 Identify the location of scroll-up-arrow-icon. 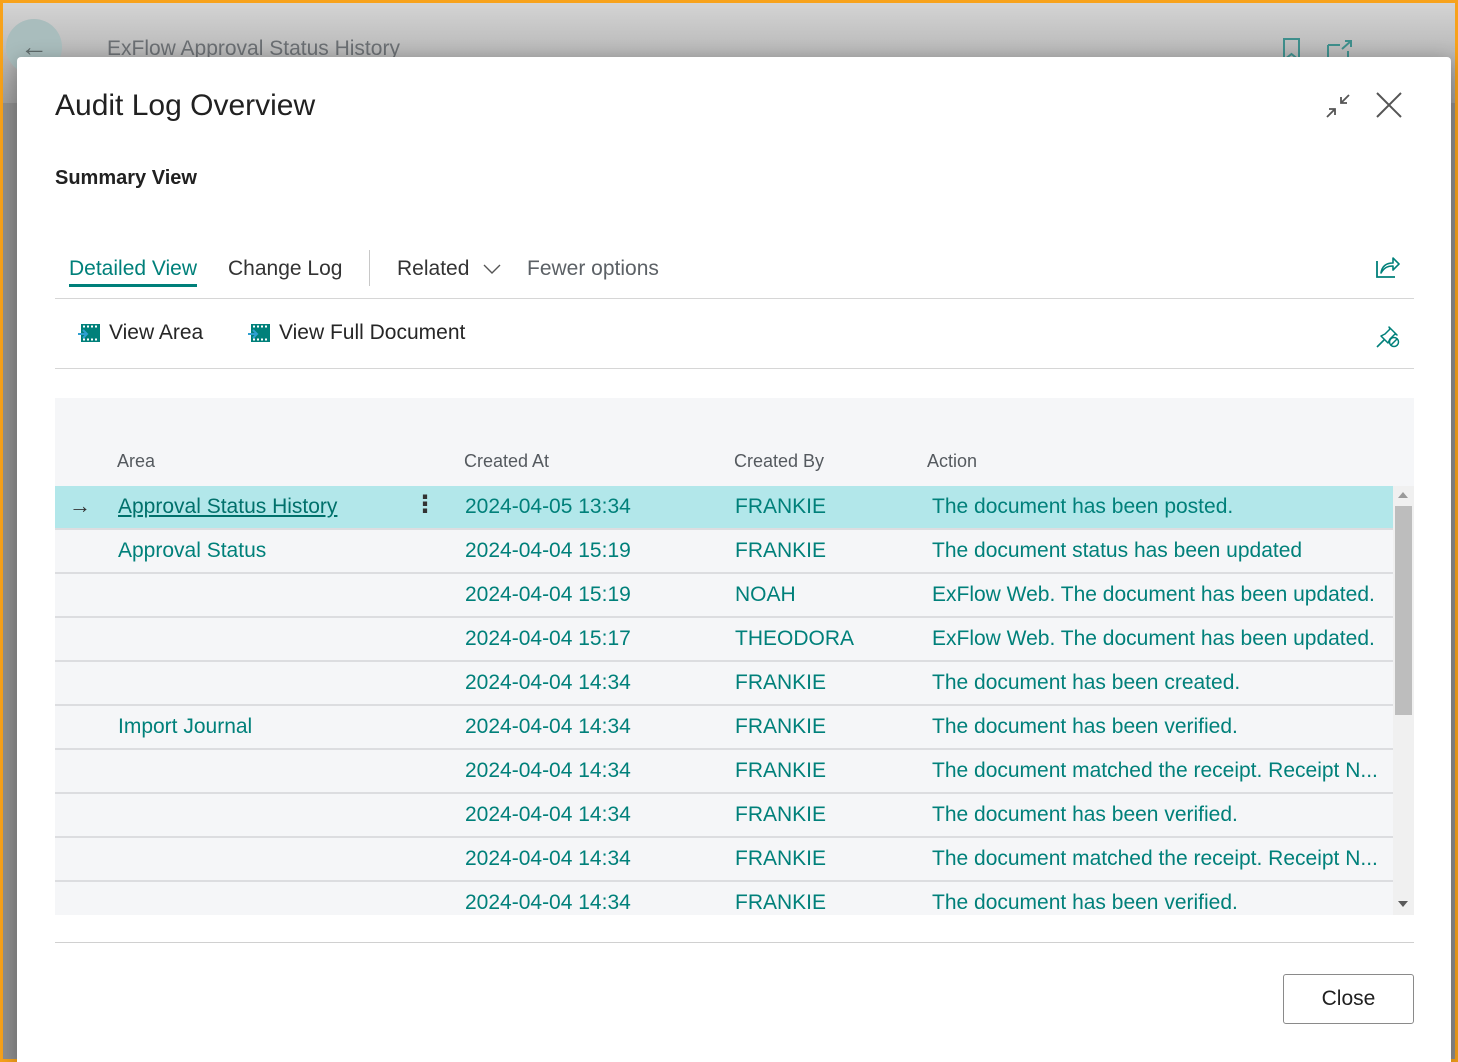
(1403, 495).